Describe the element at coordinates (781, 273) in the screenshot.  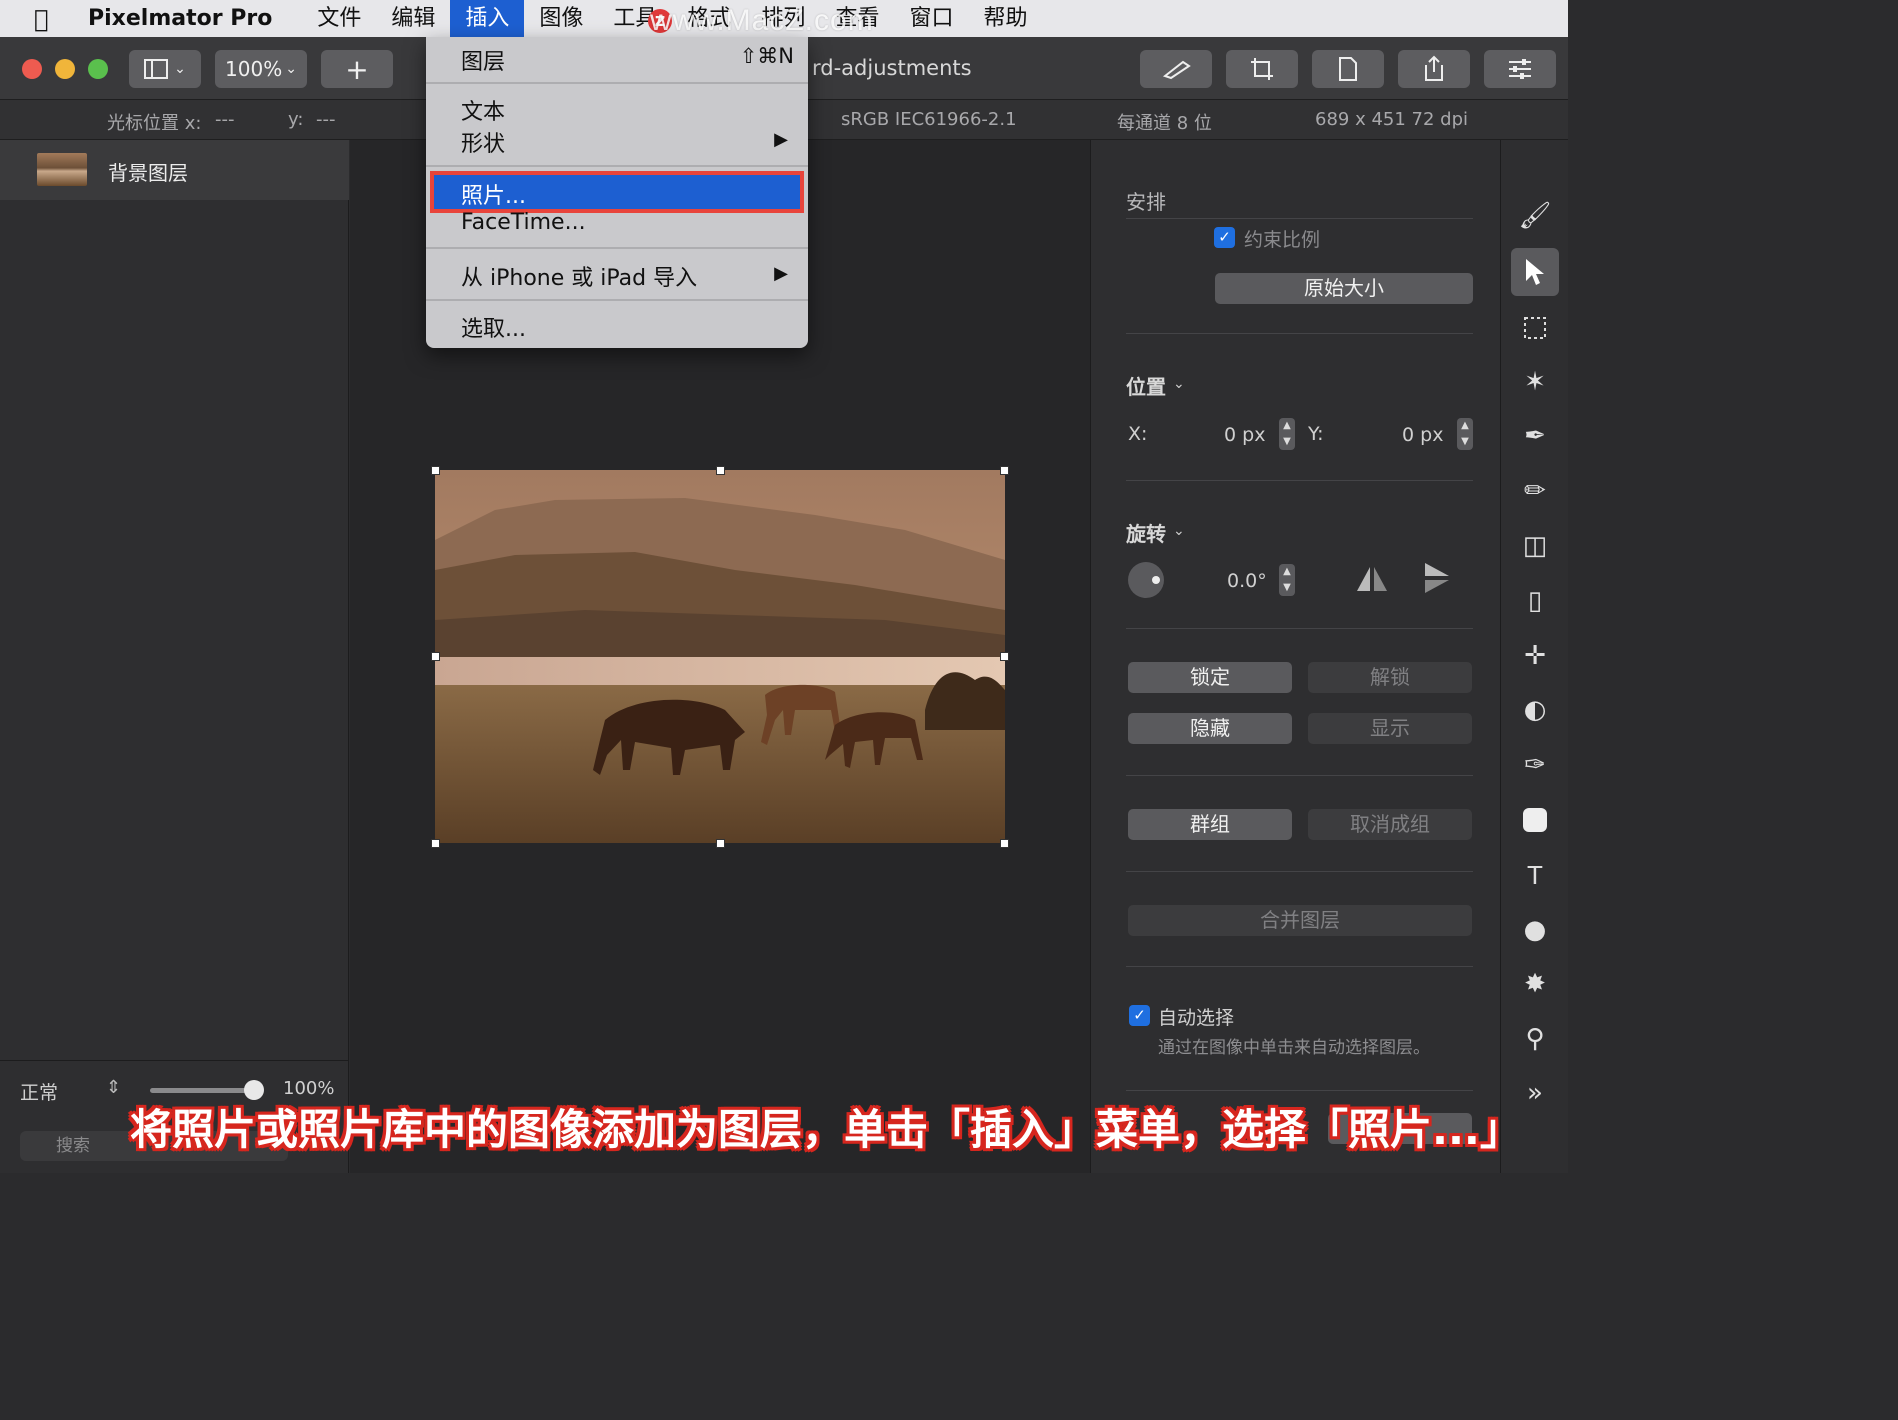
I see `submenu-arrow-icon: ▶` at that location.